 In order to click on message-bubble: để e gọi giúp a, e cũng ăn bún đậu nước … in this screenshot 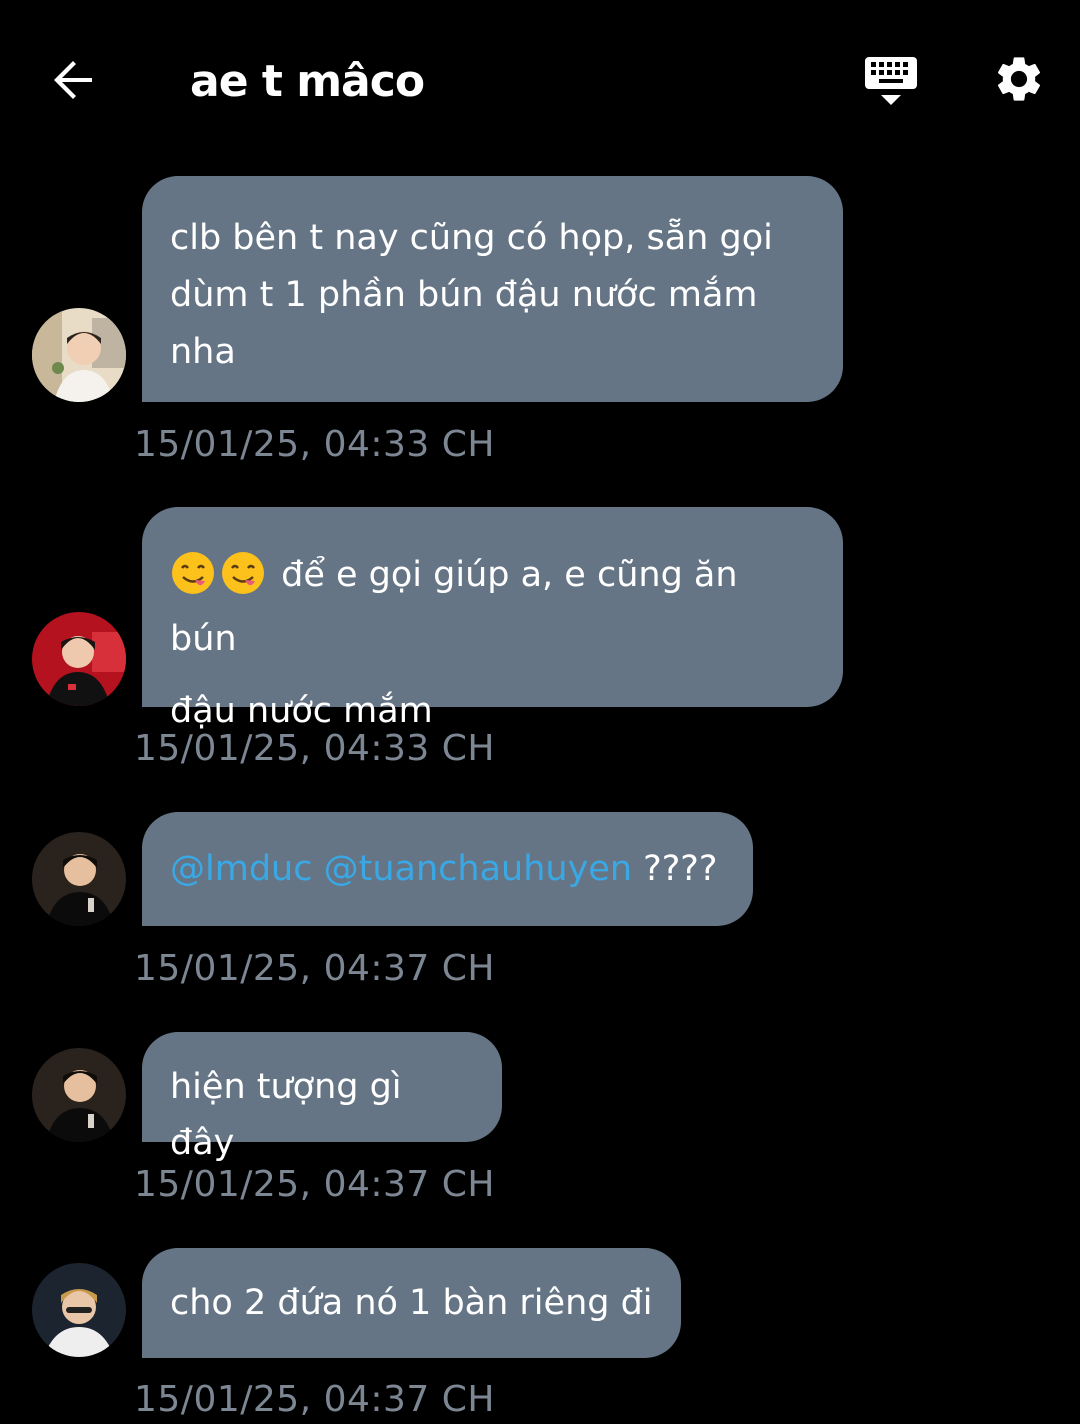, I will do `click(492, 619)`.